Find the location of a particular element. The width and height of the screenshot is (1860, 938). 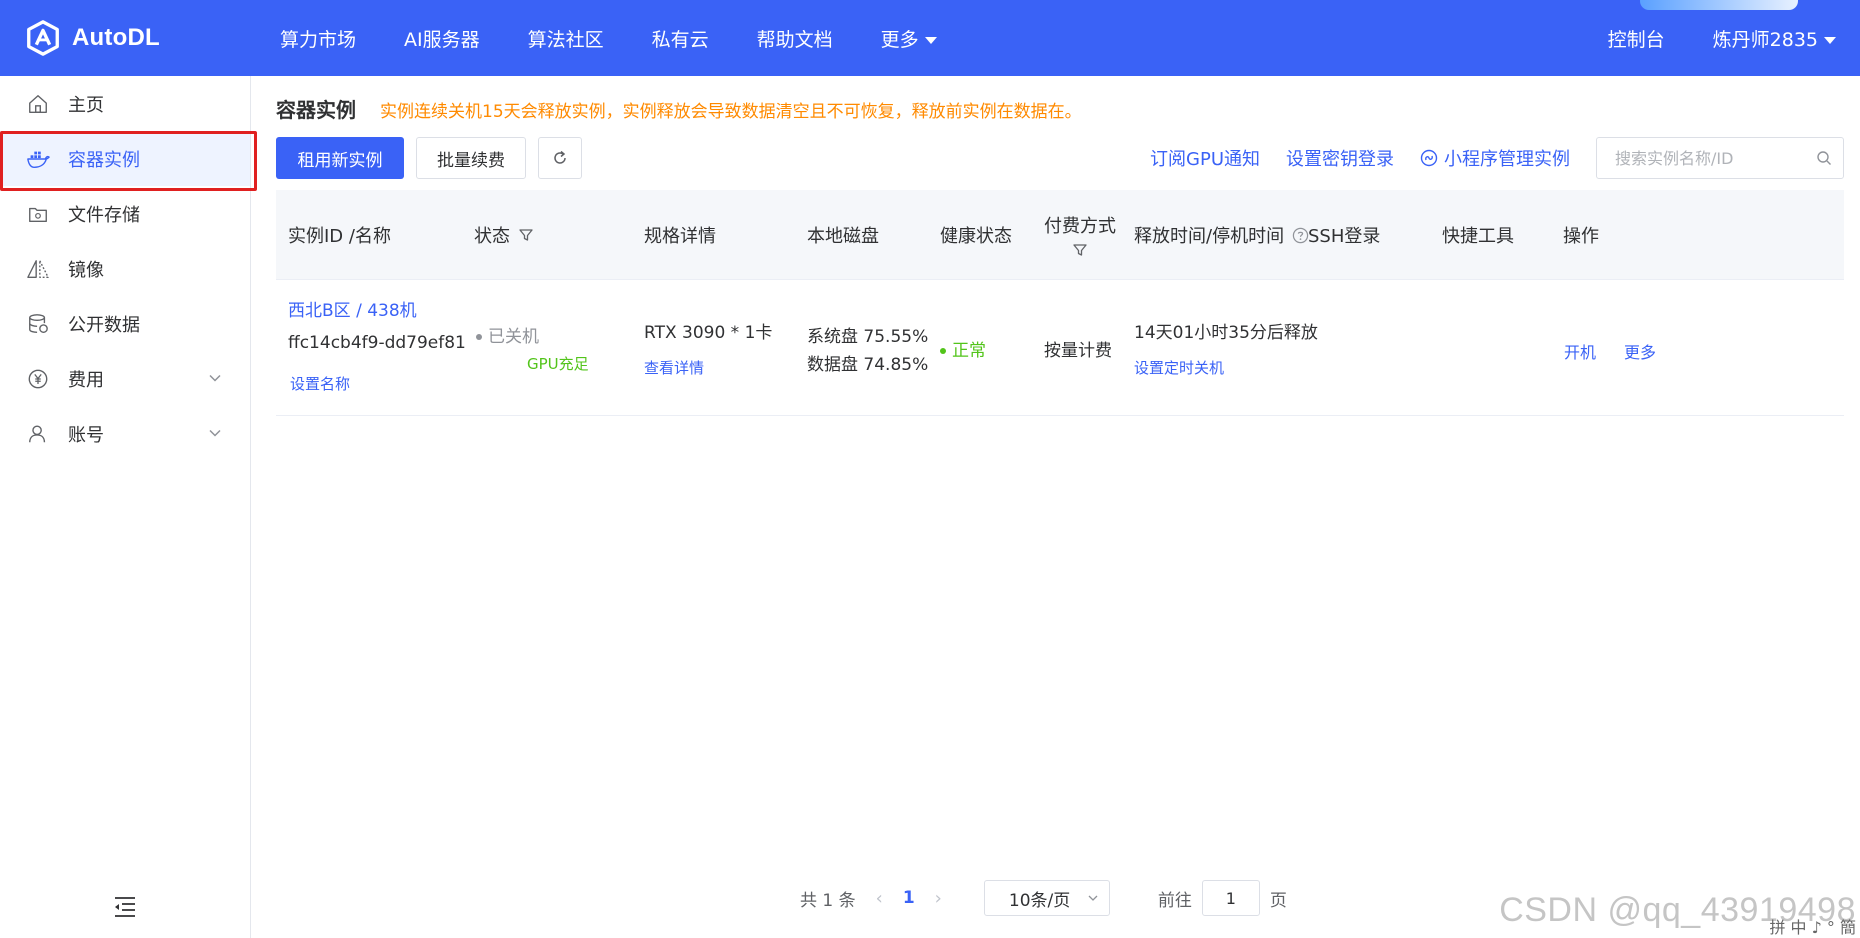

sidebar-item-label: 镜像 is located at coordinates (86, 270).